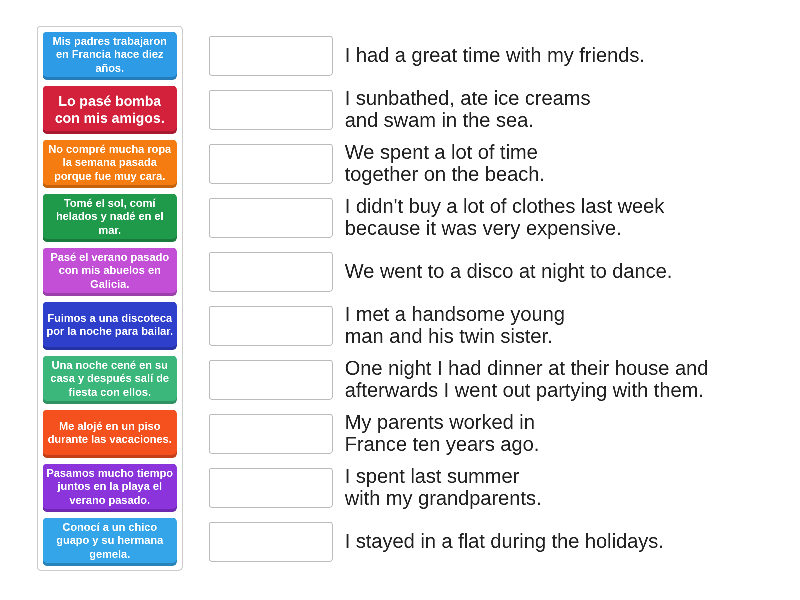 The image size is (800, 600). Describe the element at coordinates (455, 326) in the screenshot. I see `prompt-text: I met a handsome young man and his twin sister.` at that location.